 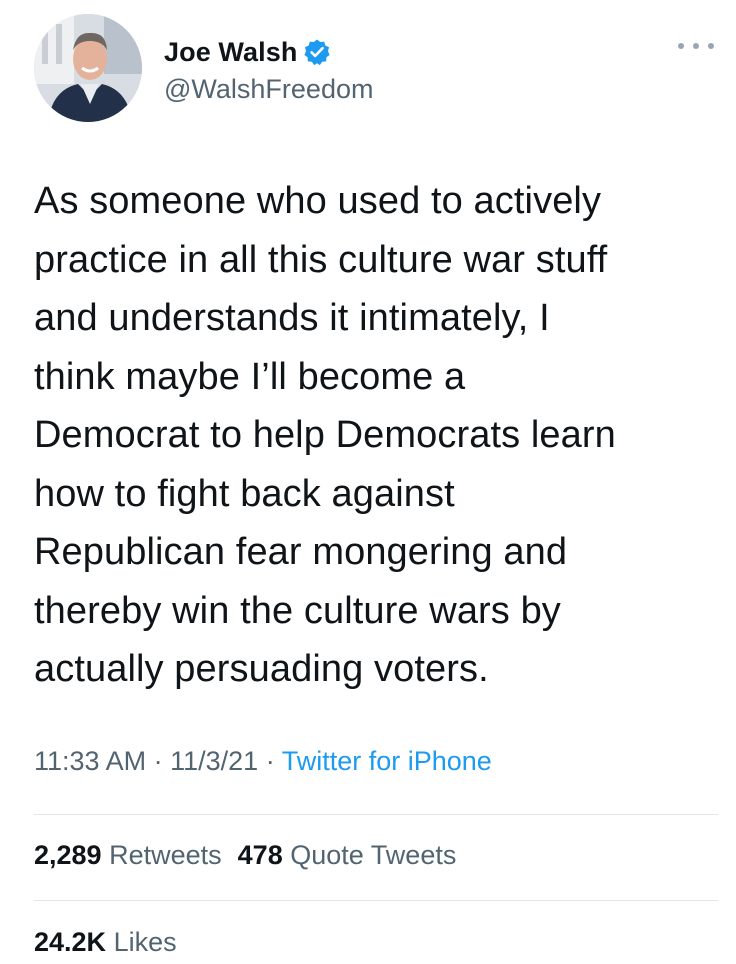 I want to click on avatar-image, so click(x=88, y=68).